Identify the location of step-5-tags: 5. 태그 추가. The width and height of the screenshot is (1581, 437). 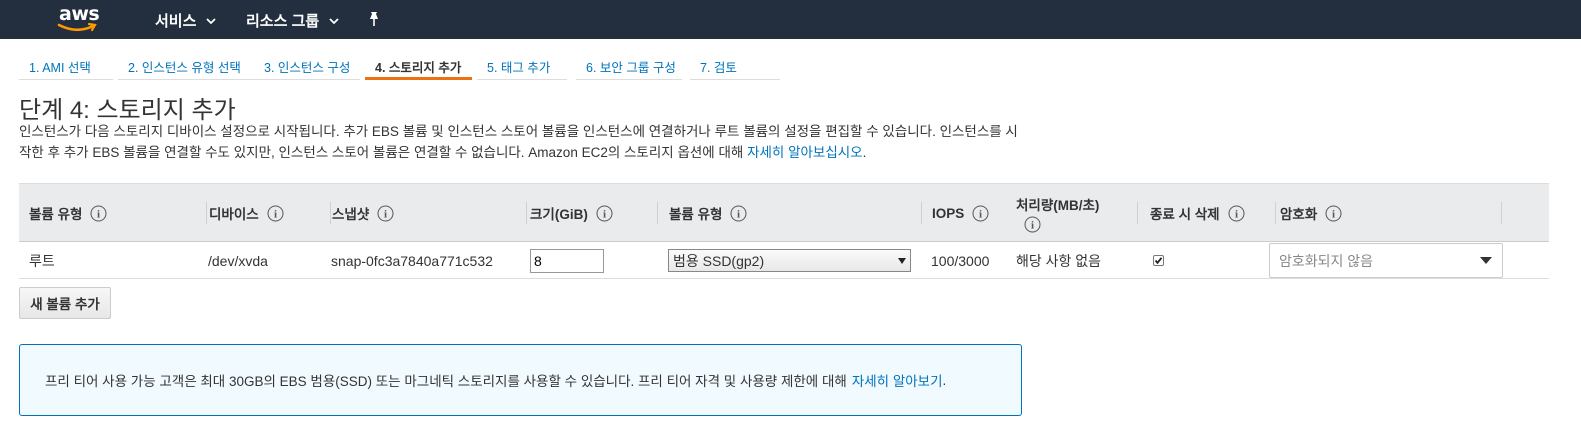
(522, 65).